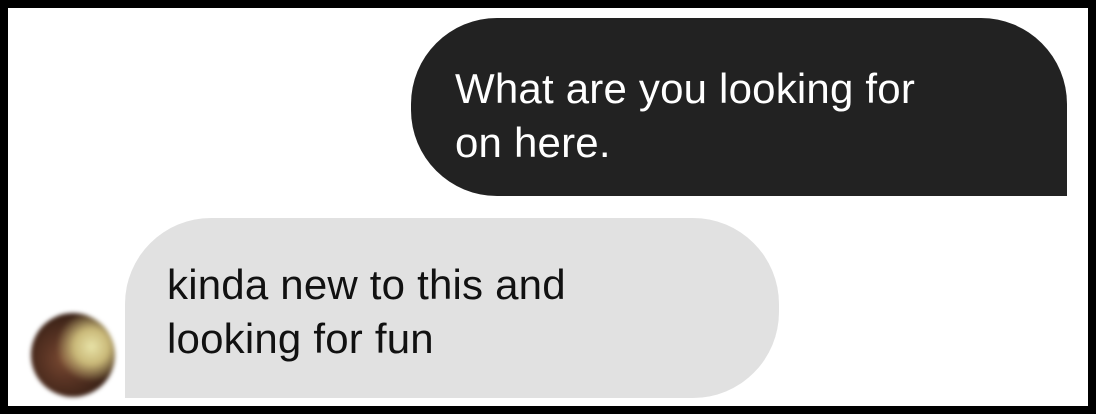 The height and width of the screenshot is (414, 1096). I want to click on message-text-line: on here., so click(533, 142).